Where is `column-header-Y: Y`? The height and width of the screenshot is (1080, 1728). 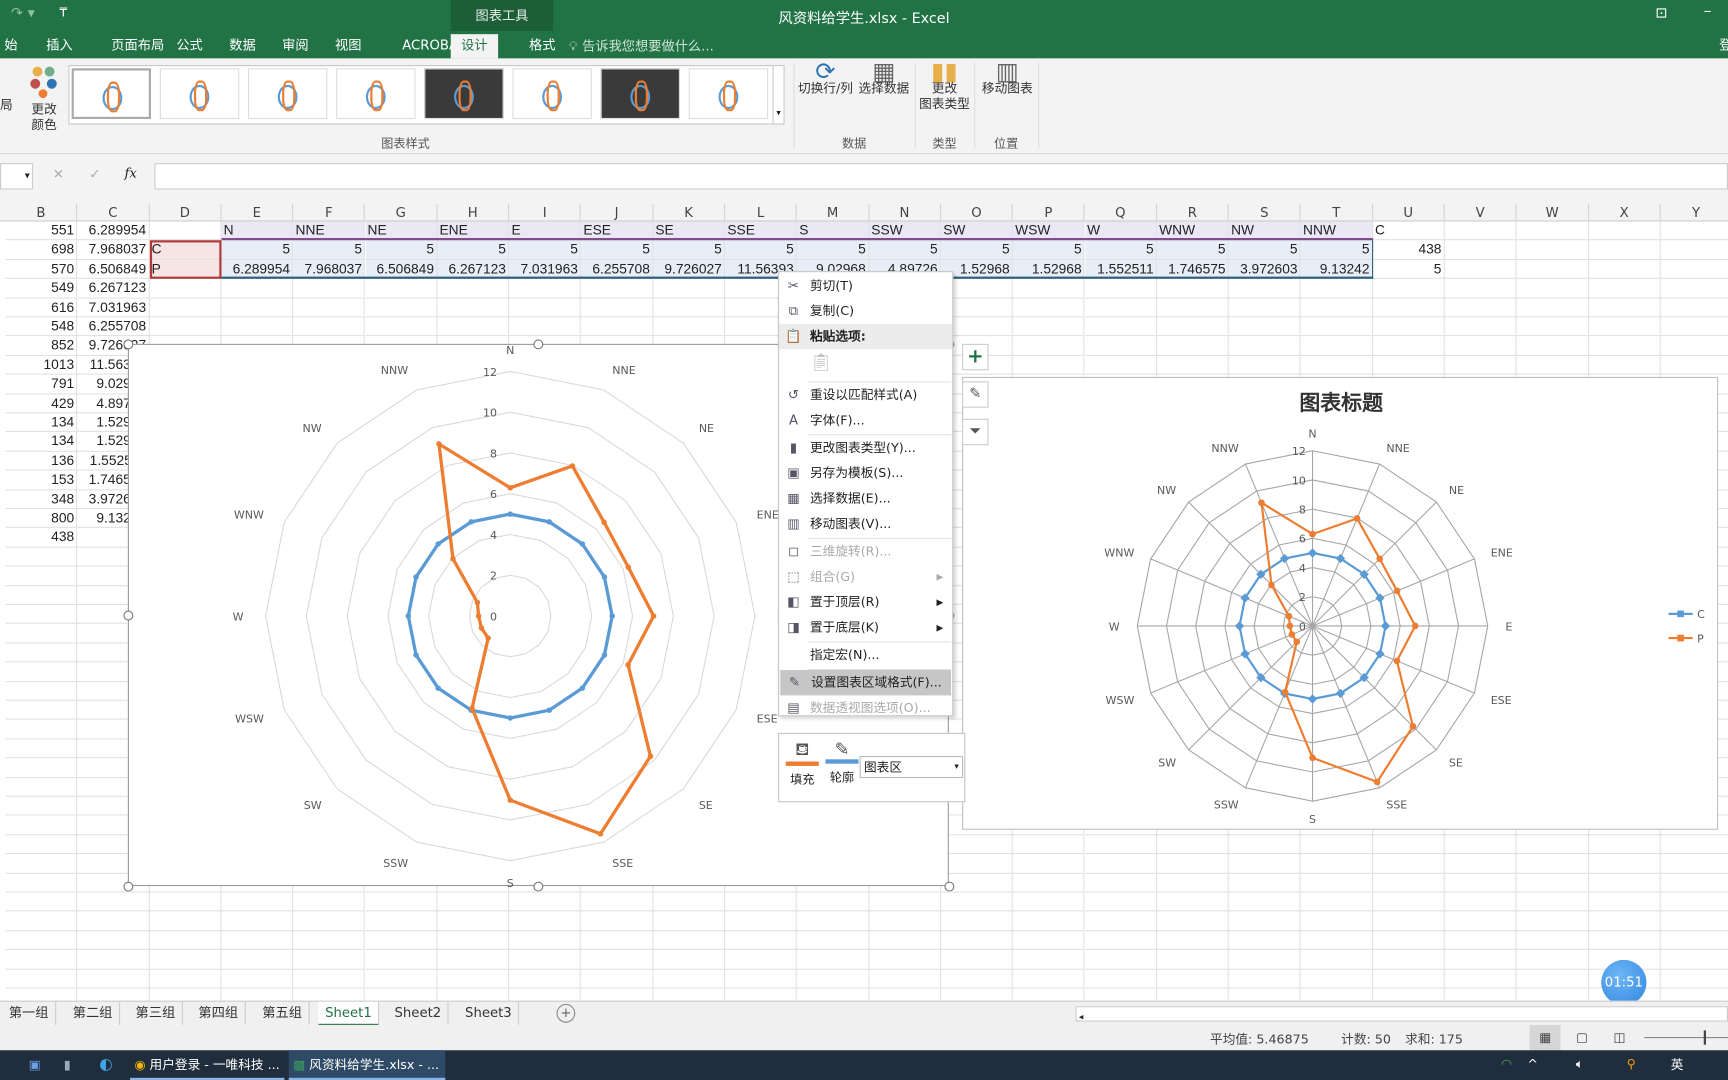 column-header-Y: Y is located at coordinates (1694, 213).